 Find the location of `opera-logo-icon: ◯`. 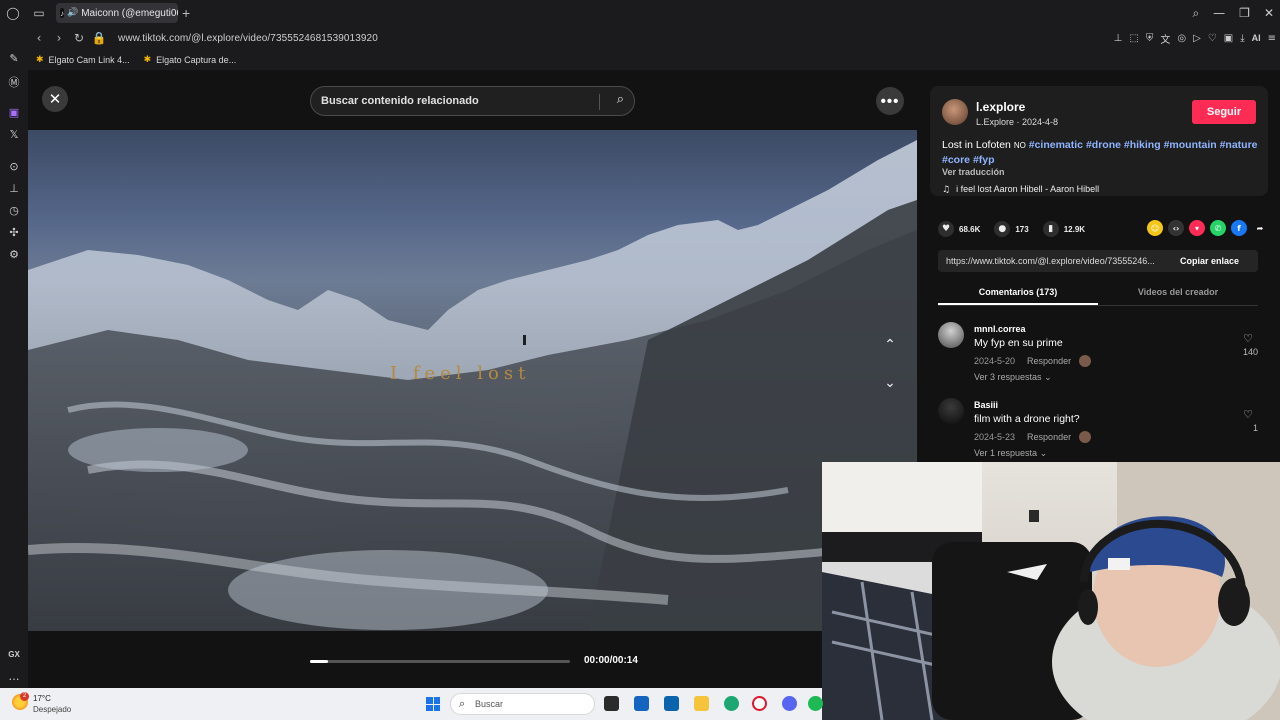

opera-logo-icon: ◯ is located at coordinates (13, 13).